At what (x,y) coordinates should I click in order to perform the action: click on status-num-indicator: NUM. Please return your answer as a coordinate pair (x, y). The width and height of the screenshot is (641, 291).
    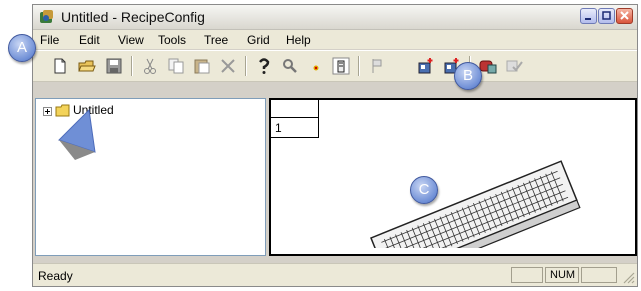
    Looking at the image, I should click on (562, 275).